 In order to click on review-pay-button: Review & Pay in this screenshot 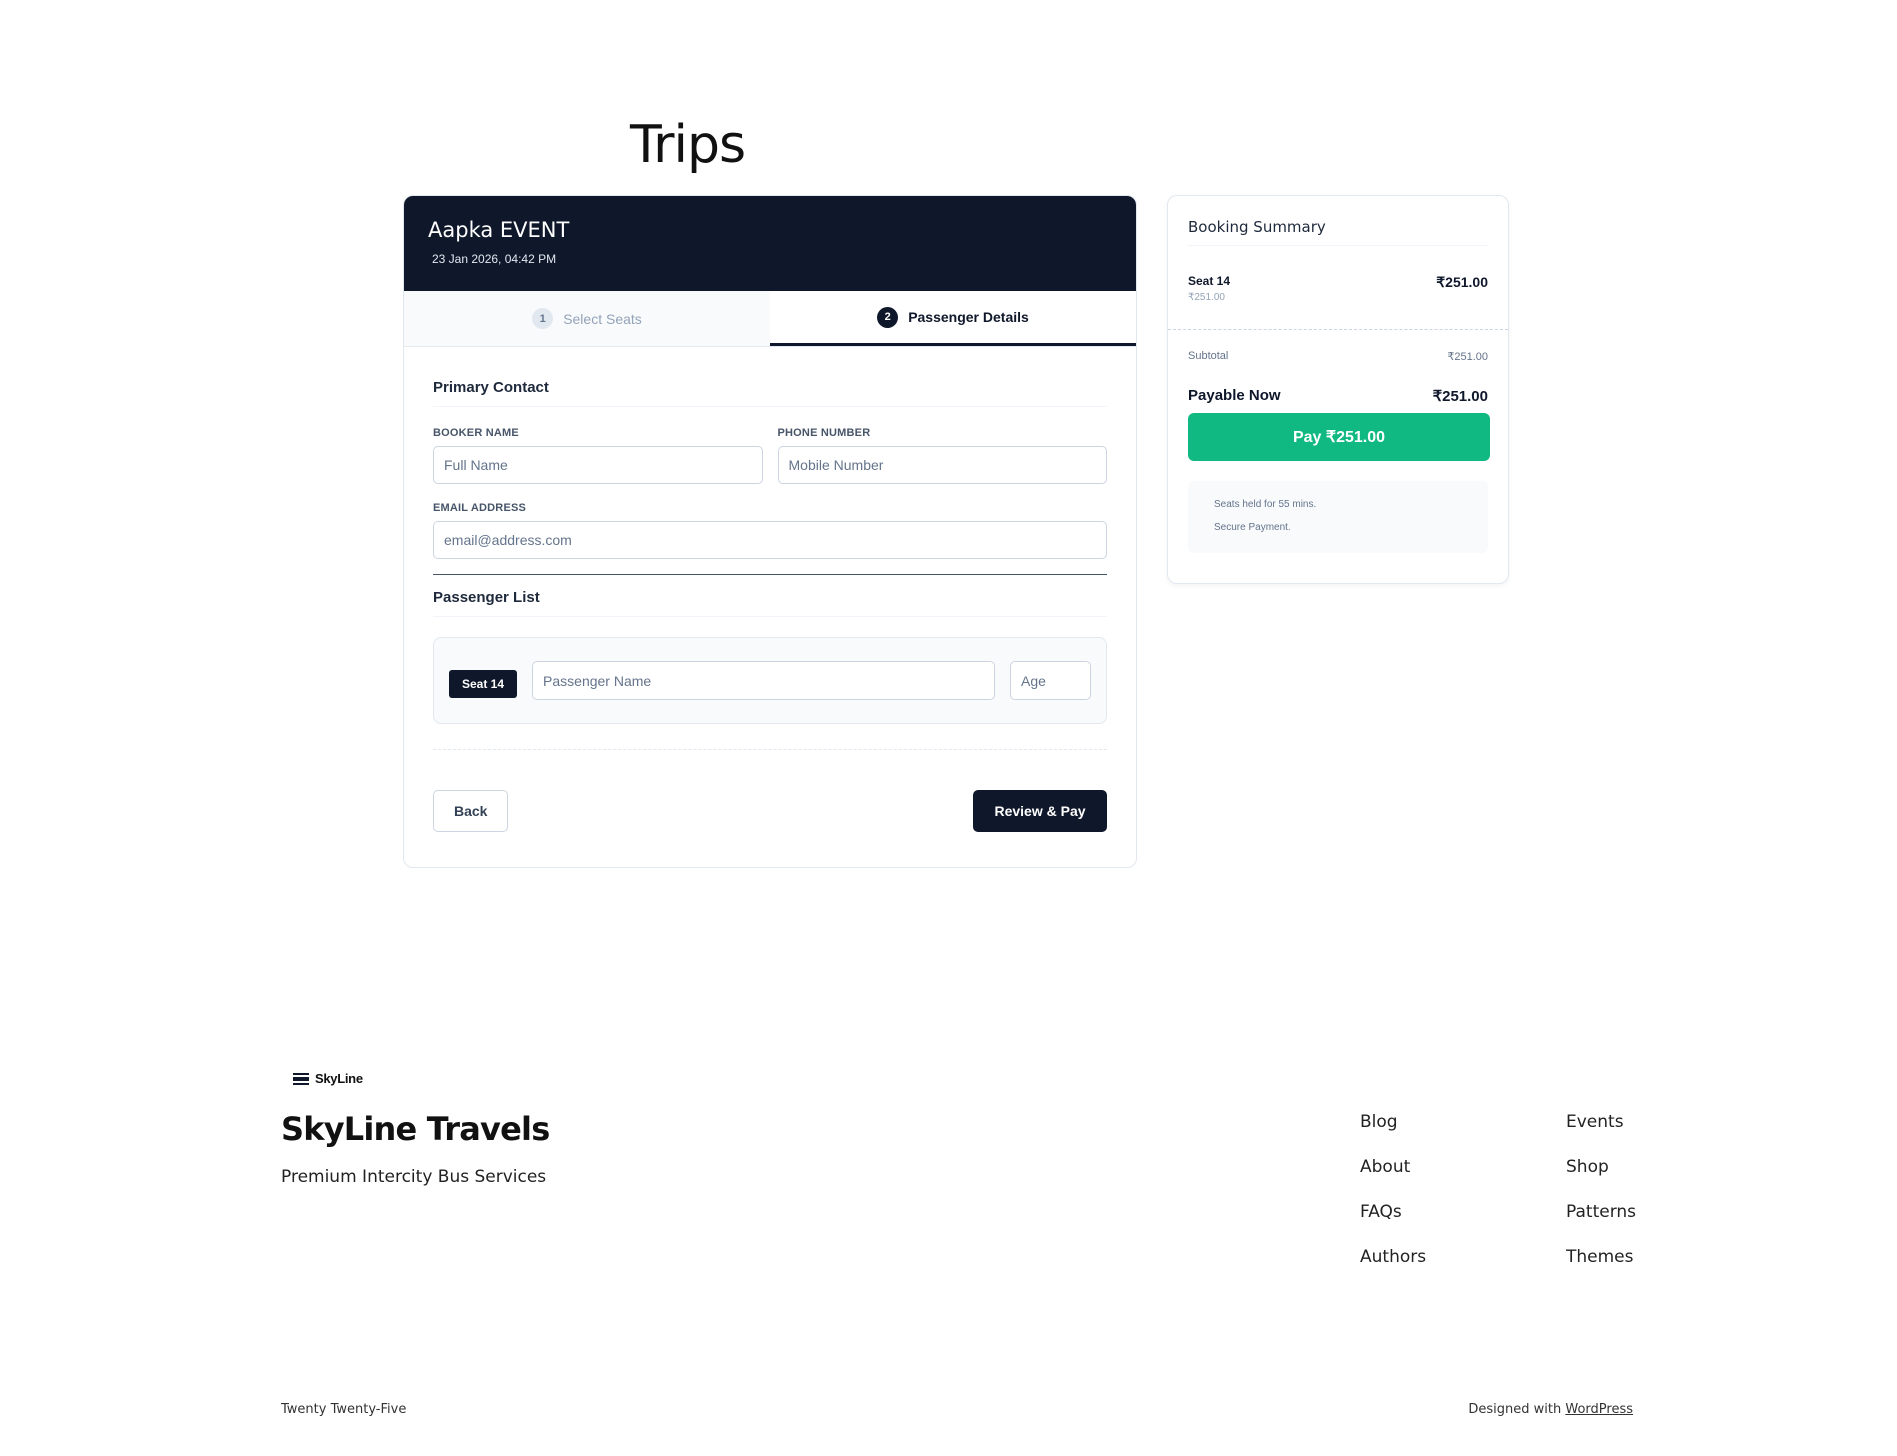, I will do `click(1040, 811)`.